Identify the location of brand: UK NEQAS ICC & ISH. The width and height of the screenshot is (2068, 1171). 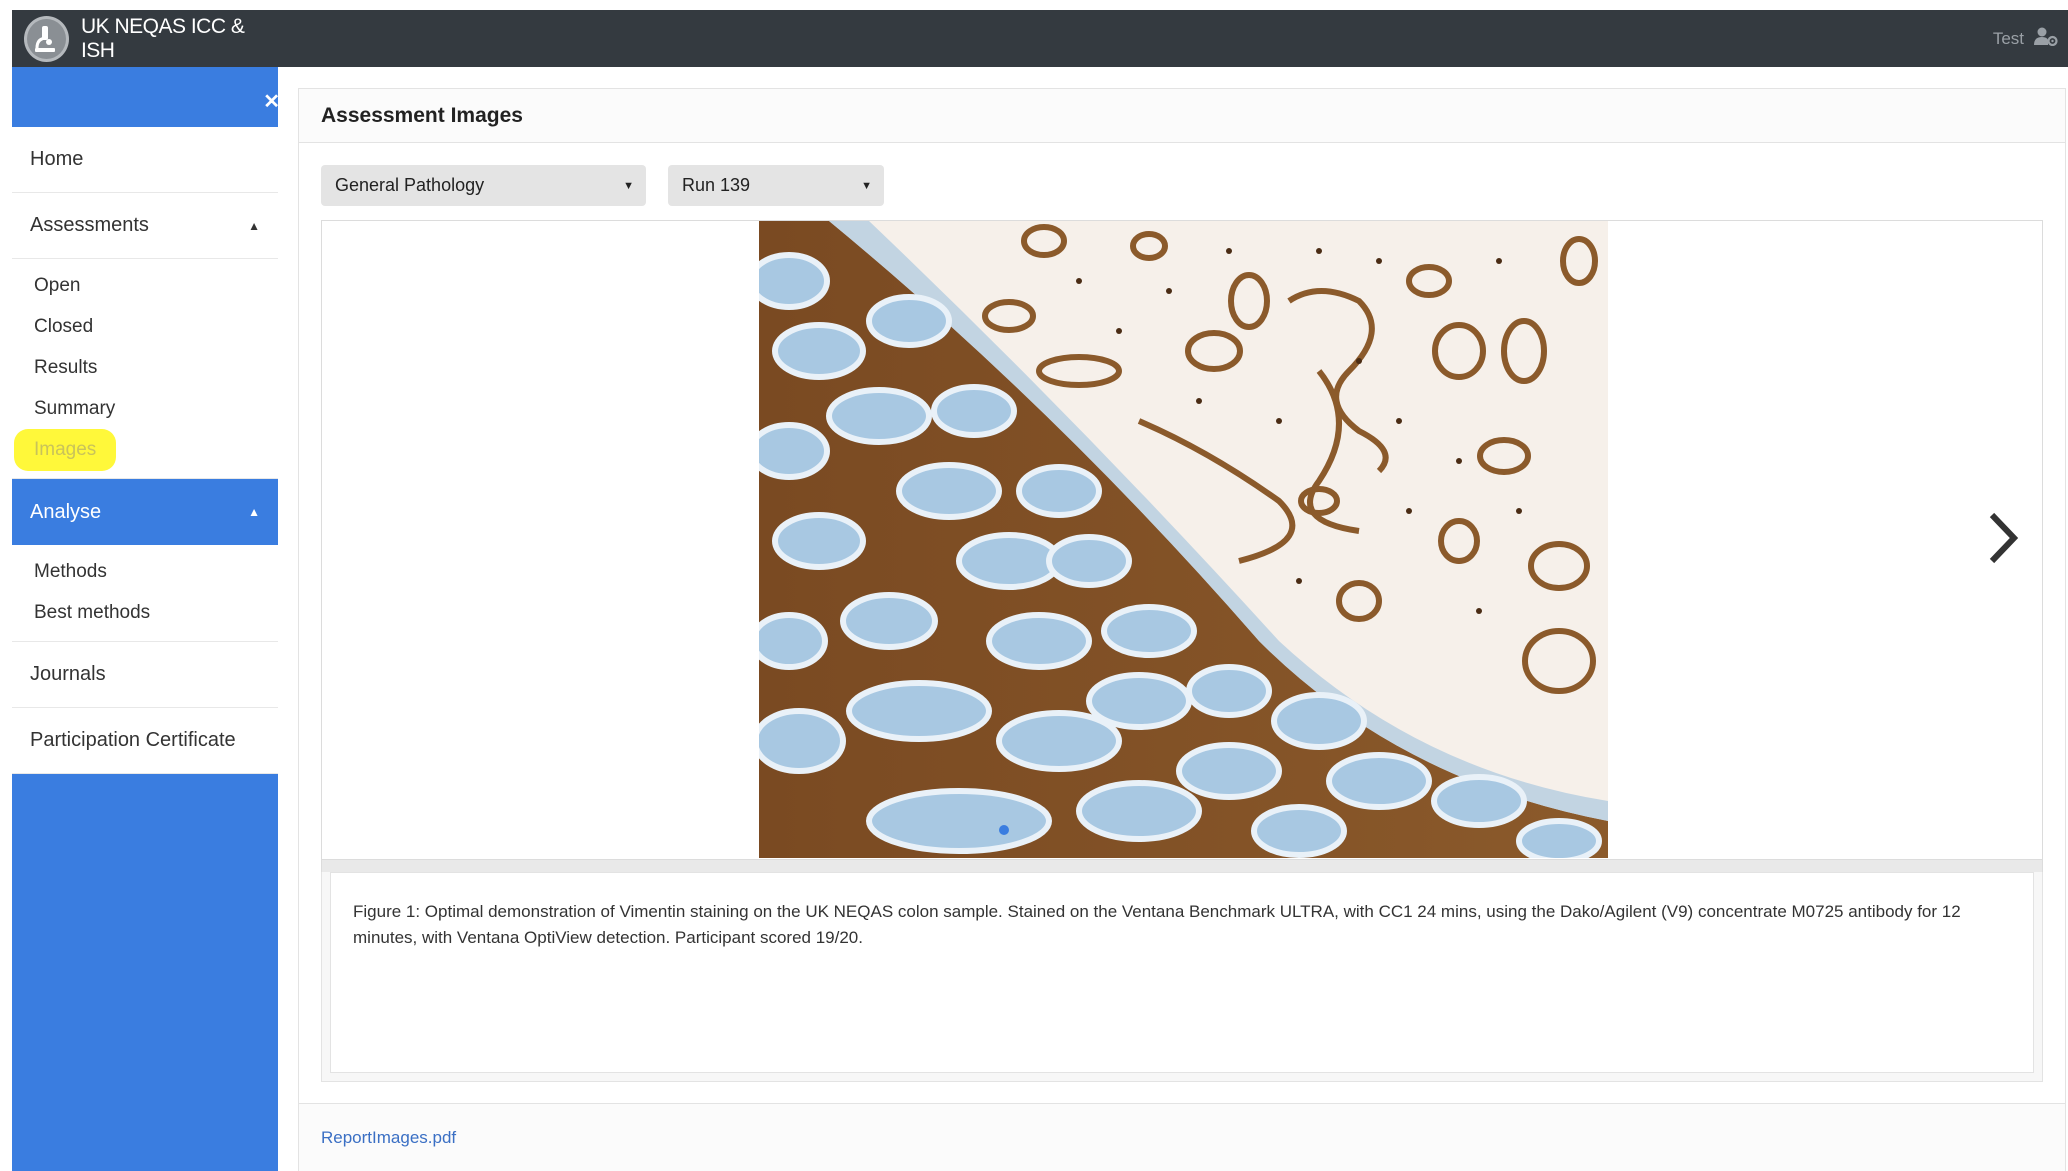
(145, 38).